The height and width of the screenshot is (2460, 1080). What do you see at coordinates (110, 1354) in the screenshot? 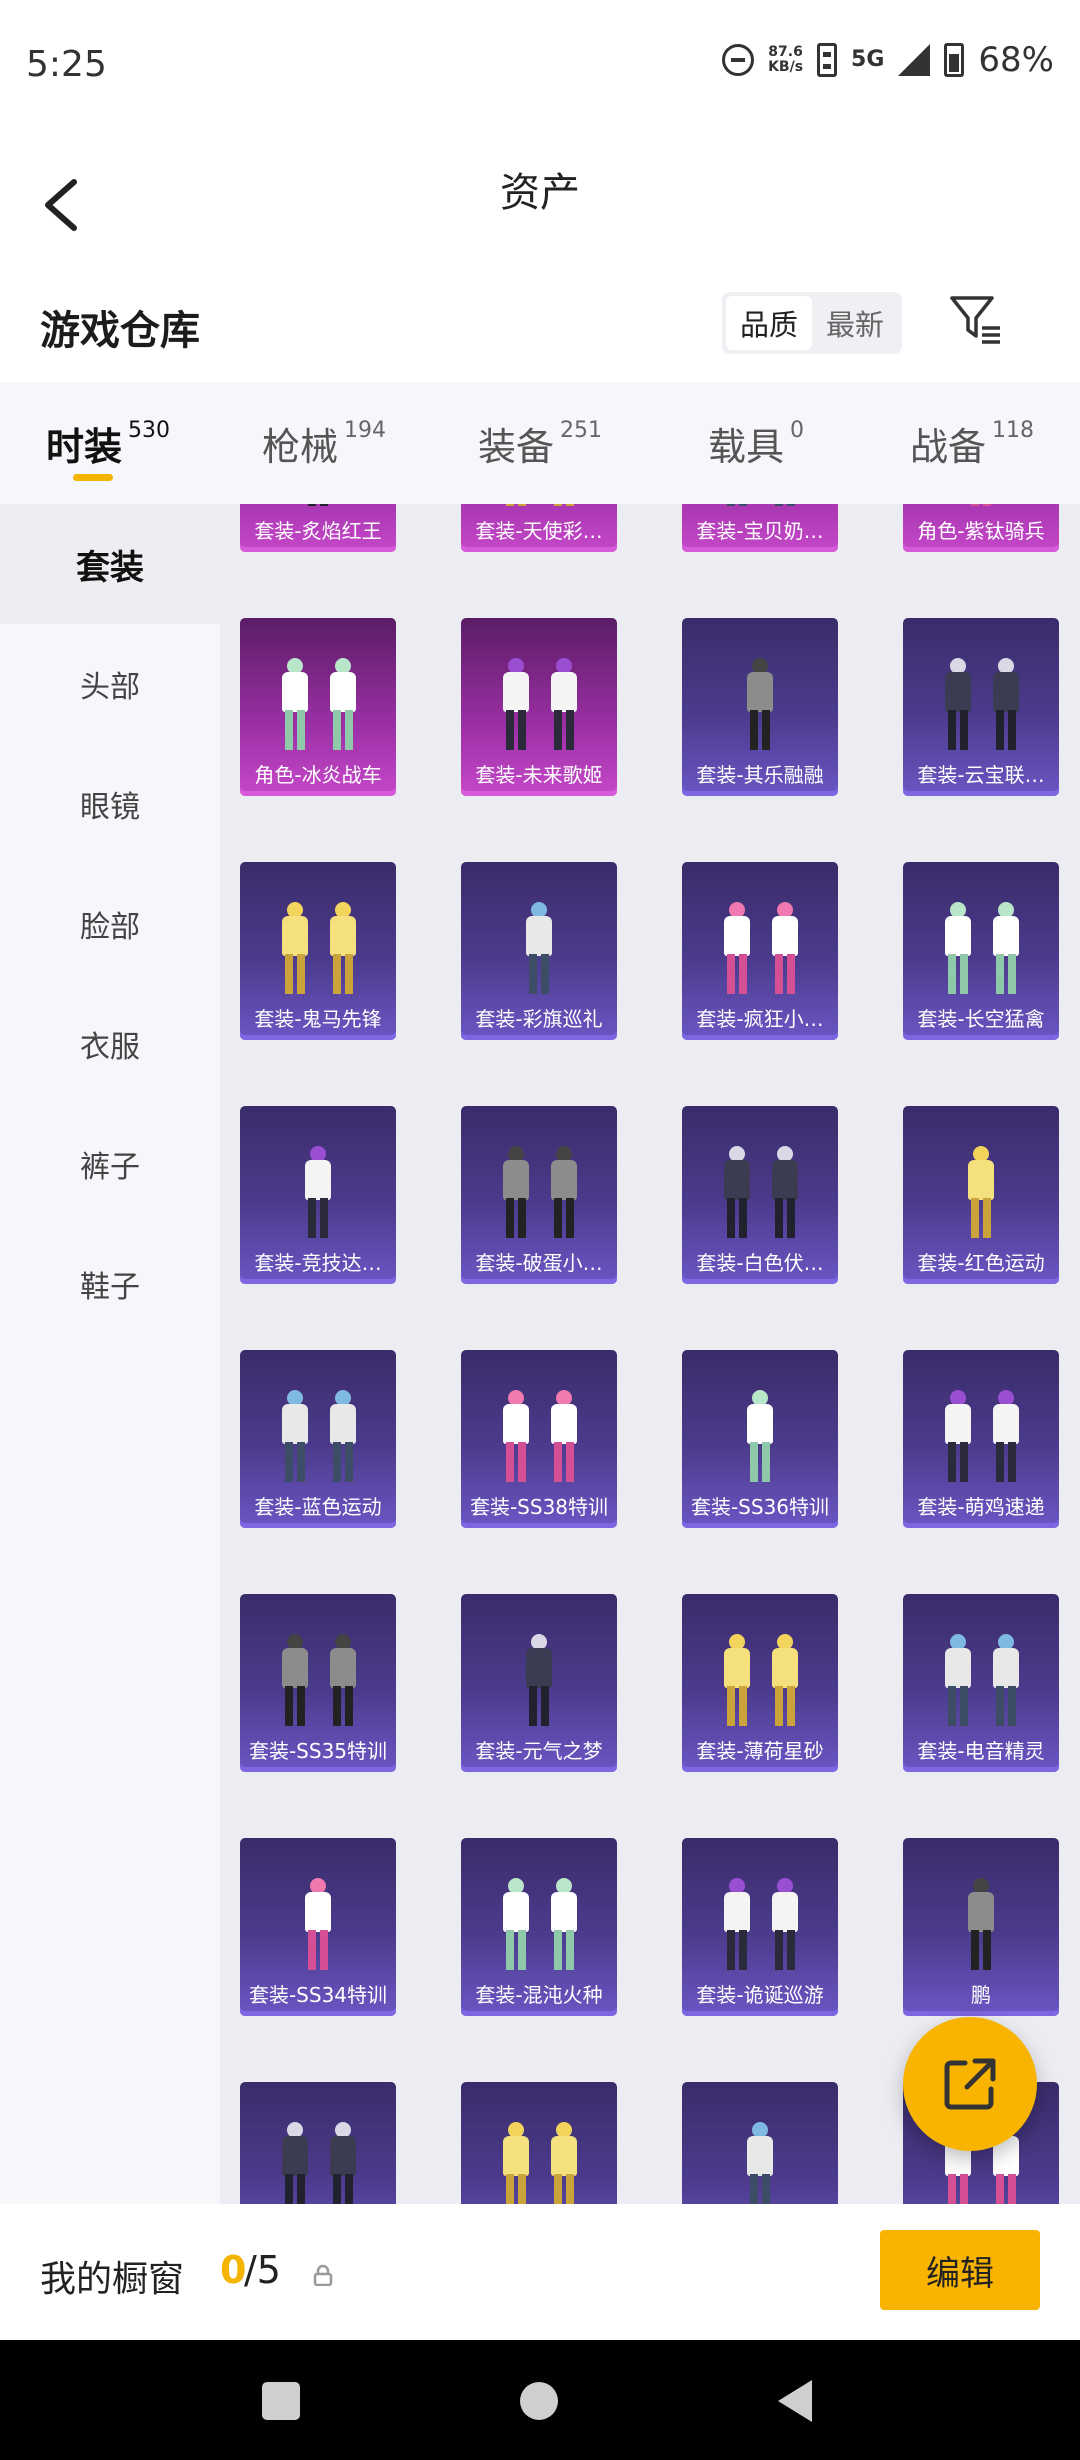
I see `sidebar: 套装 头部 眼镜 脸部 衣服 裤子 鞋子` at bounding box center [110, 1354].